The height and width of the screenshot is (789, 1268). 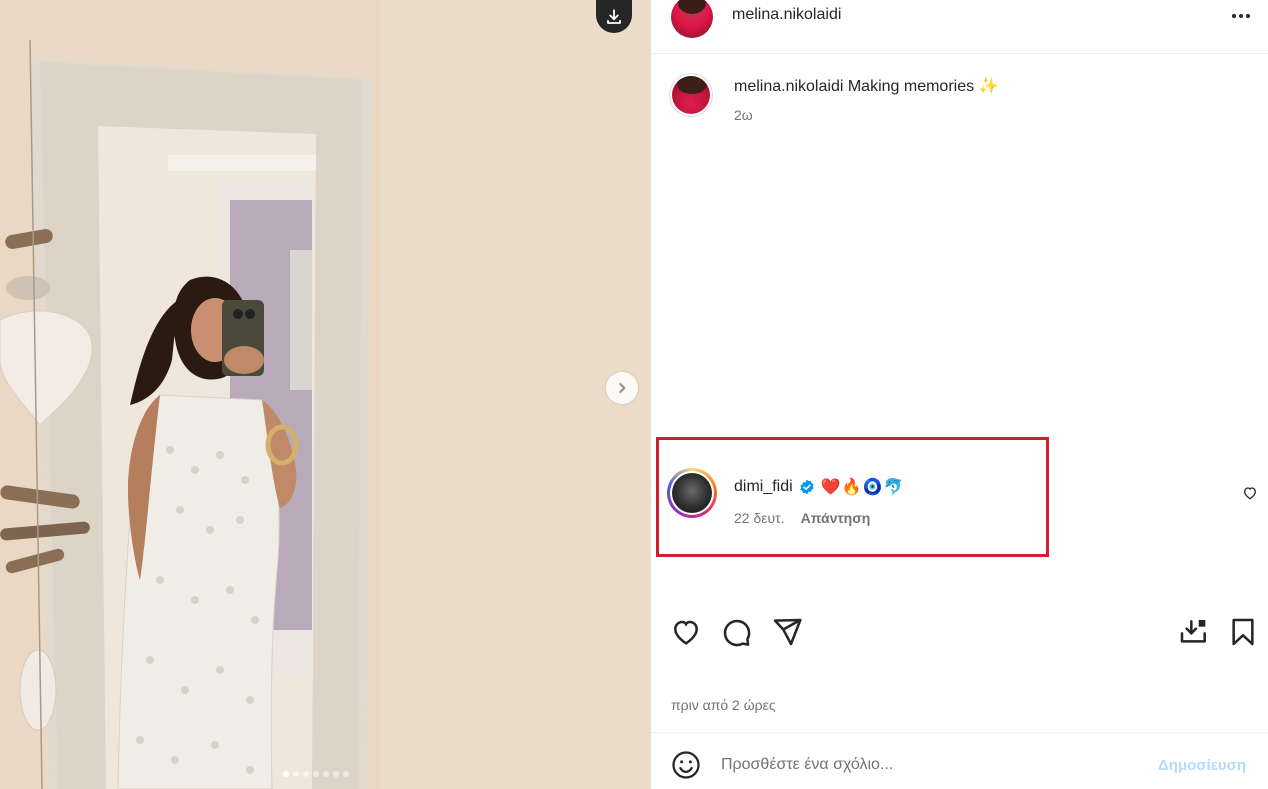 I want to click on caption-username: melina.nikolaidi, so click(x=788, y=86).